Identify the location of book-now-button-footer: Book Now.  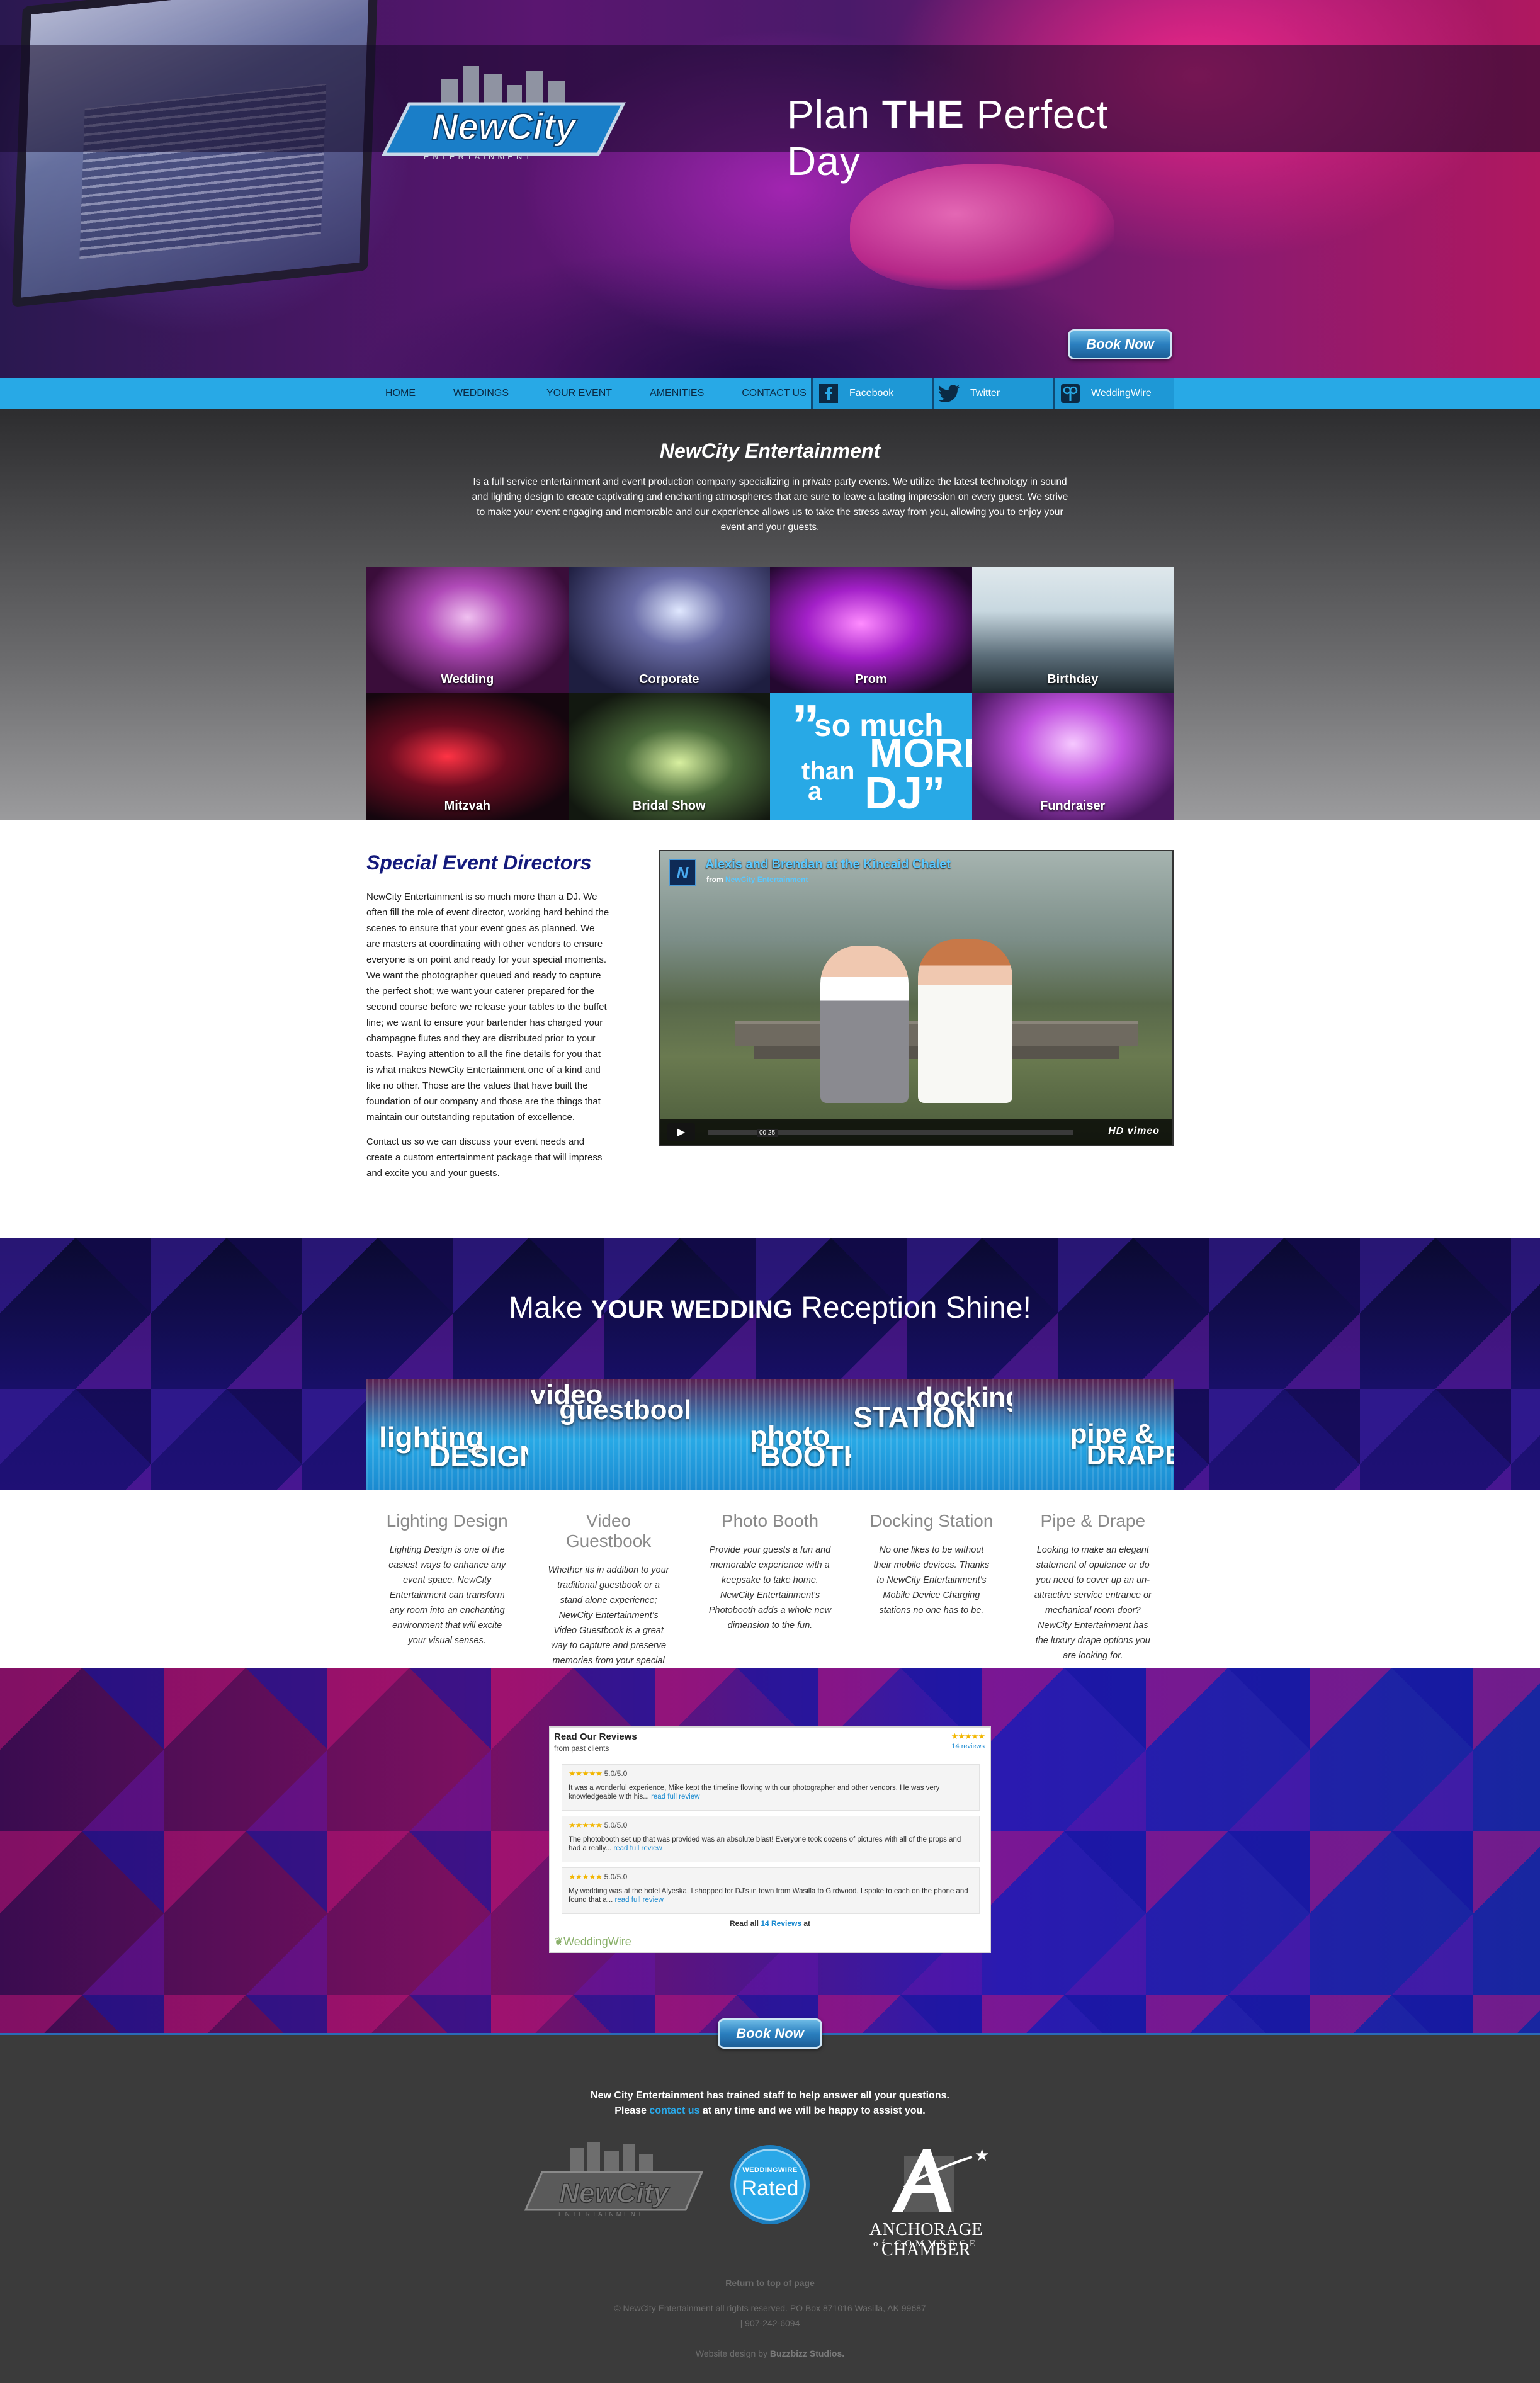
(770, 2034).